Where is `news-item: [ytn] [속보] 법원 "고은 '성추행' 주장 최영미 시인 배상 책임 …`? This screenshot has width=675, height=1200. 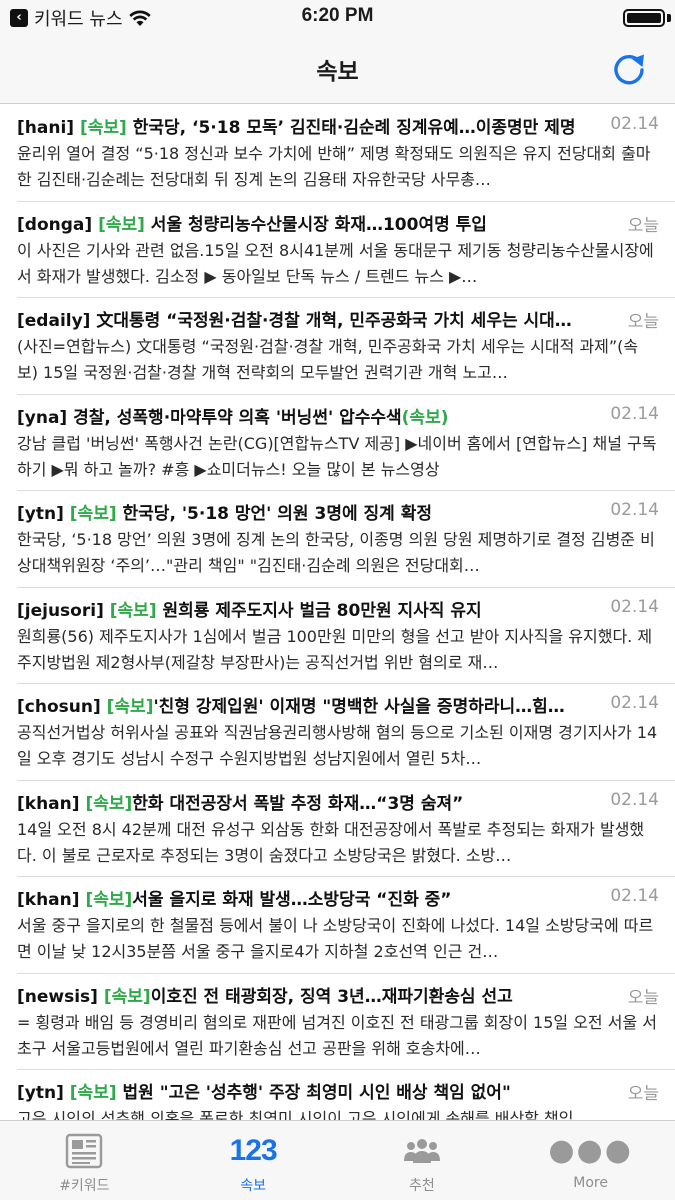 news-item: [ytn] [속보] 법원 "고은 '성추행' 주장 최영미 시인 배상 책임 … is located at coordinates (346, 1095).